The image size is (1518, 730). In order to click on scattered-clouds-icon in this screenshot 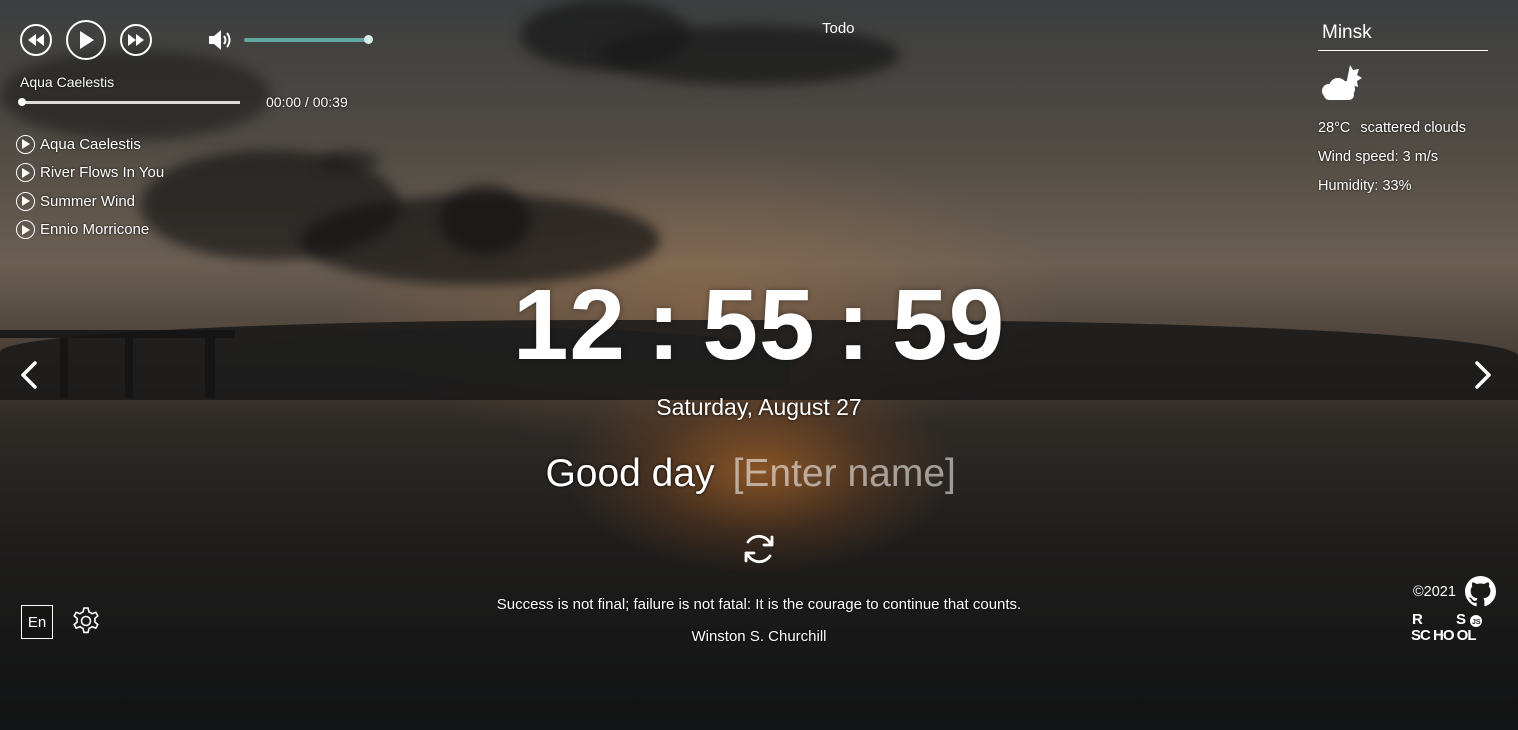, I will do `click(1342, 82)`.